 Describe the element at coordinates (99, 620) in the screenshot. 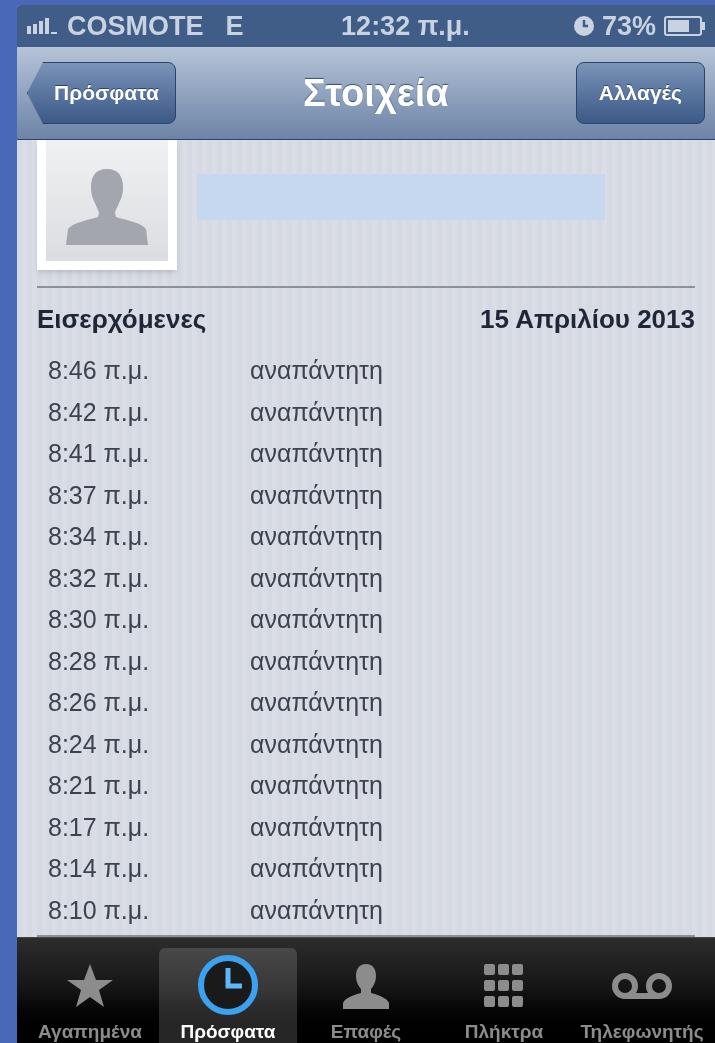

I see `call-time: 8:30 π.μ.` at that location.